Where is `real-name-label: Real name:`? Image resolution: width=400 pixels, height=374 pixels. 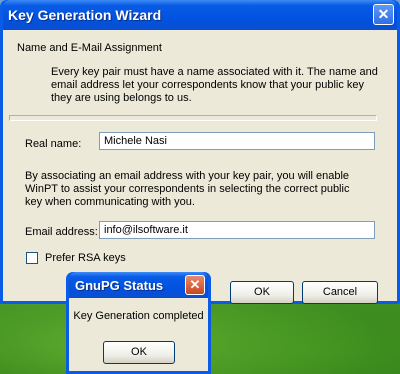
real-name-label: Real name: is located at coordinates (53, 144).